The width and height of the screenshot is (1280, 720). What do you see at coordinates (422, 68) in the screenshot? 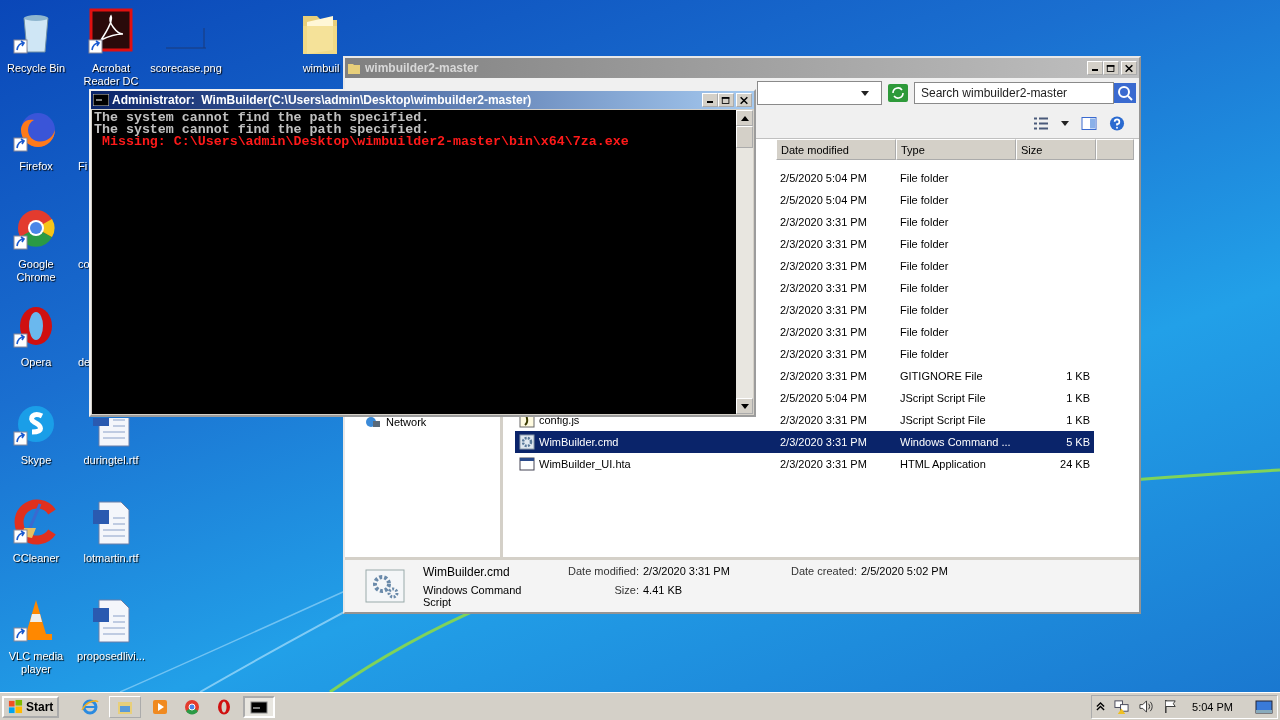
I see `window-title: wimbuilder2-master` at bounding box center [422, 68].